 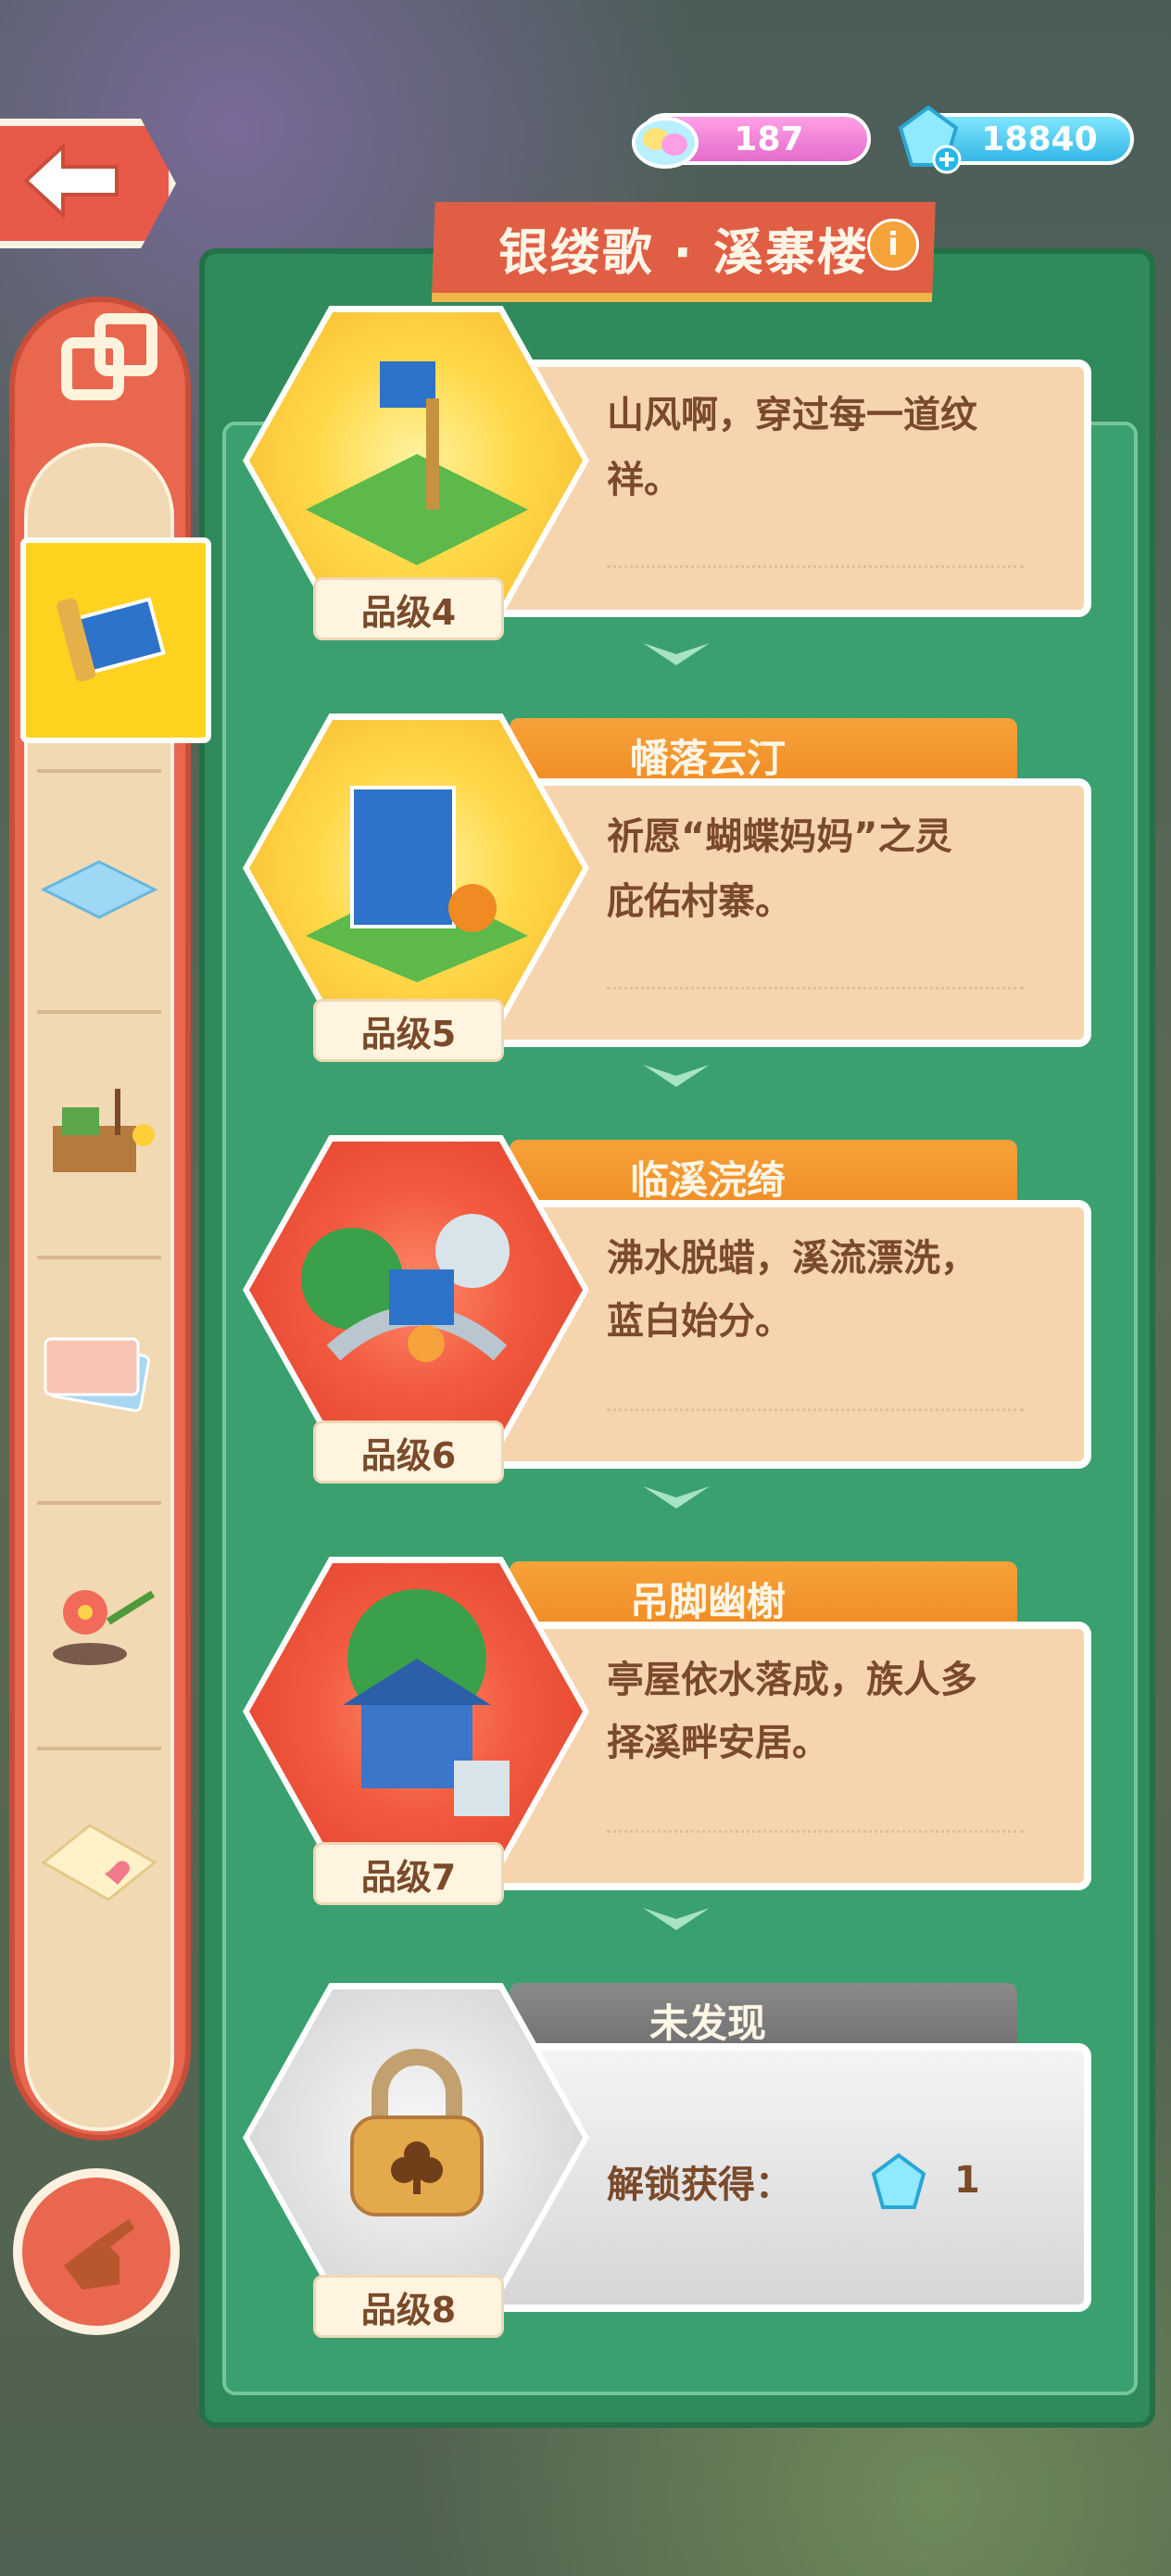 What do you see at coordinates (684, 247) in the screenshot?
I see `page-title: 银缕歌 · 溪寨楼` at bounding box center [684, 247].